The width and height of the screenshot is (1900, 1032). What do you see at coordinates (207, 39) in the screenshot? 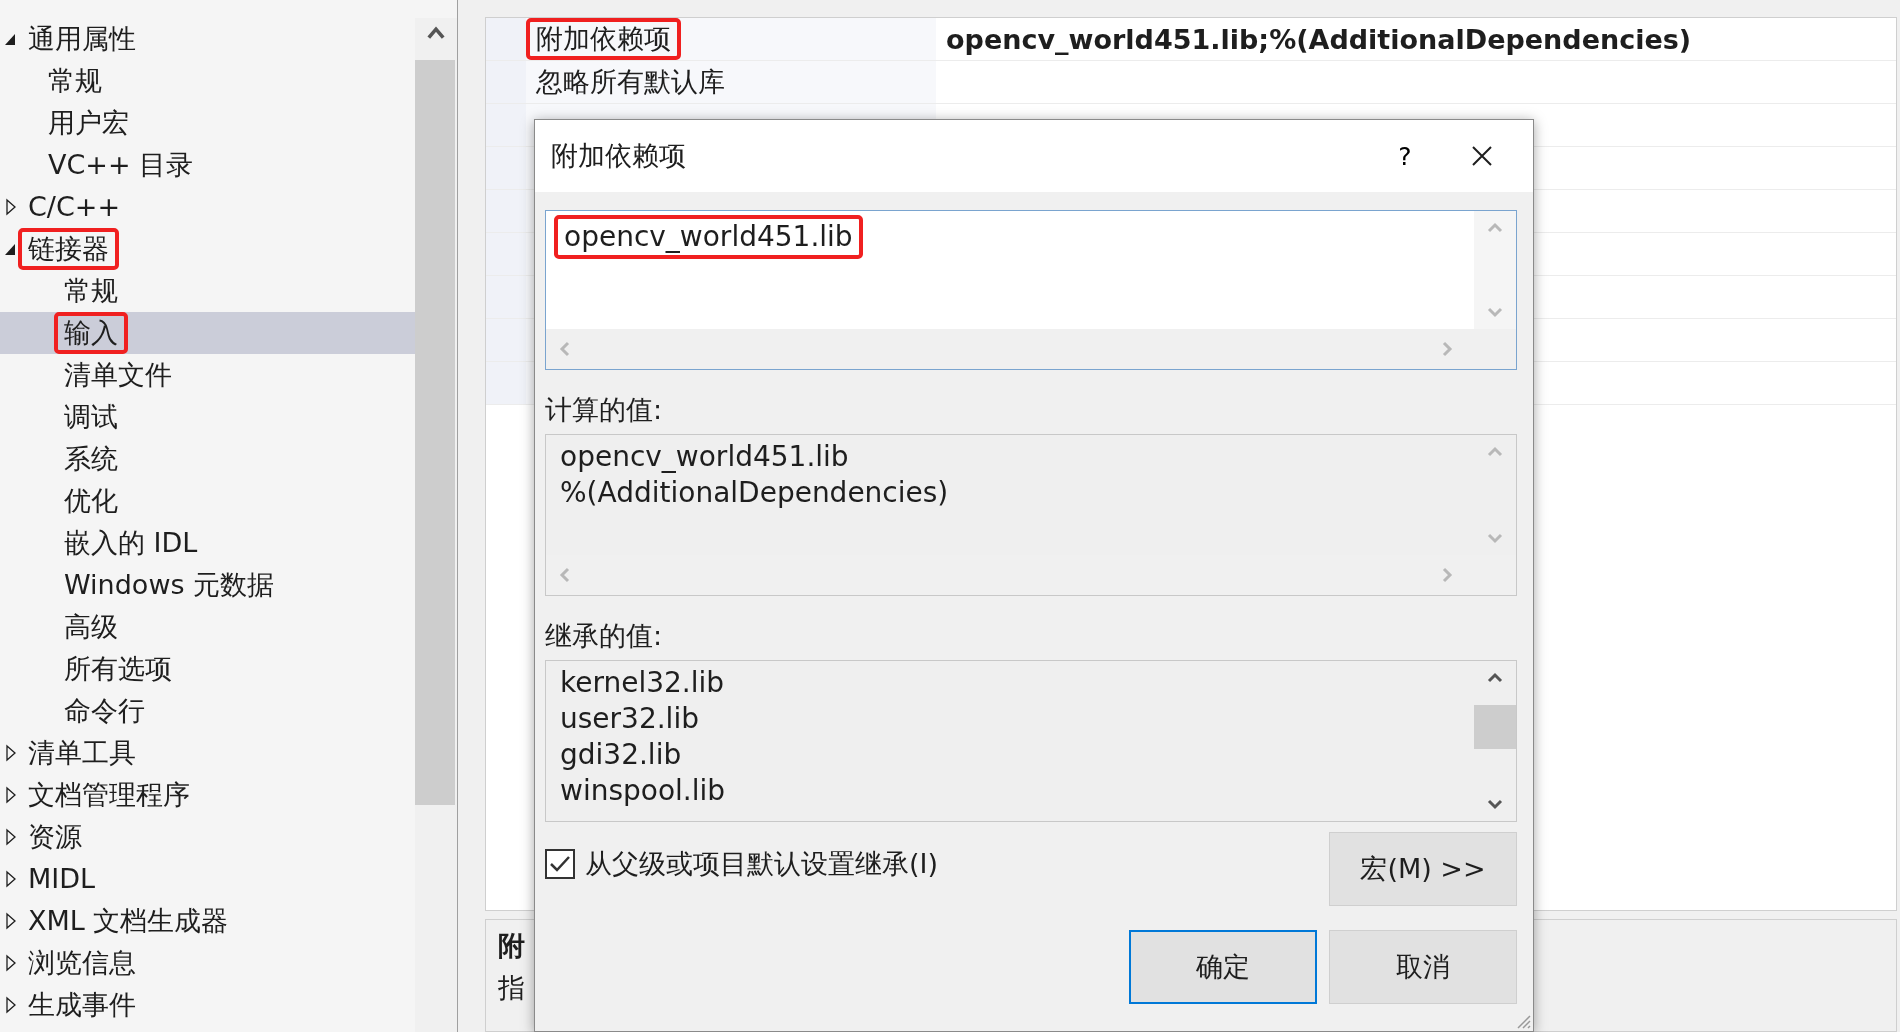
I see `tree-item: 通用属性` at bounding box center [207, 39].